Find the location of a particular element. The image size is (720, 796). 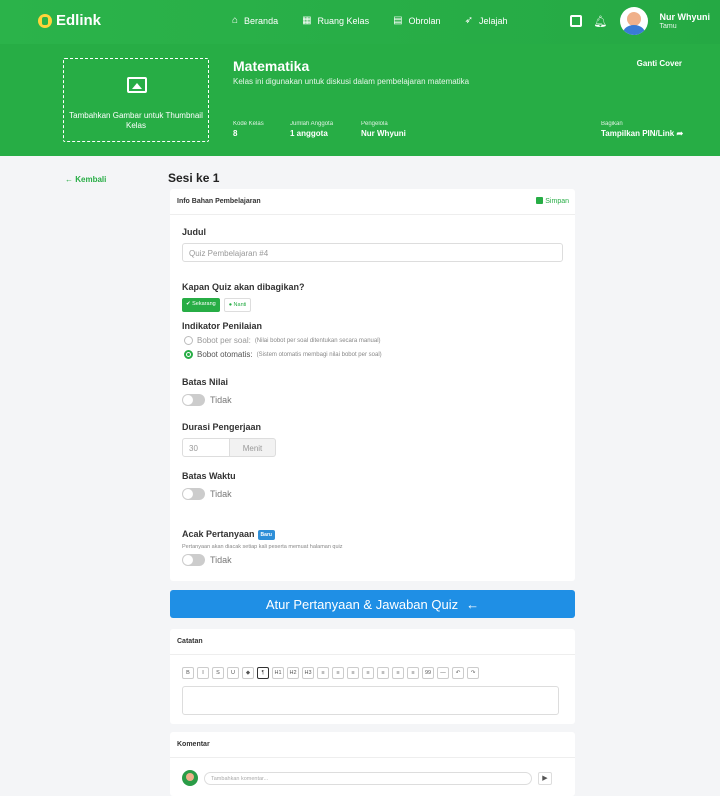

manage-questions-button: Atur Pertanyaan & Jawaban Quiz ← is located at coordinates (372, 604).